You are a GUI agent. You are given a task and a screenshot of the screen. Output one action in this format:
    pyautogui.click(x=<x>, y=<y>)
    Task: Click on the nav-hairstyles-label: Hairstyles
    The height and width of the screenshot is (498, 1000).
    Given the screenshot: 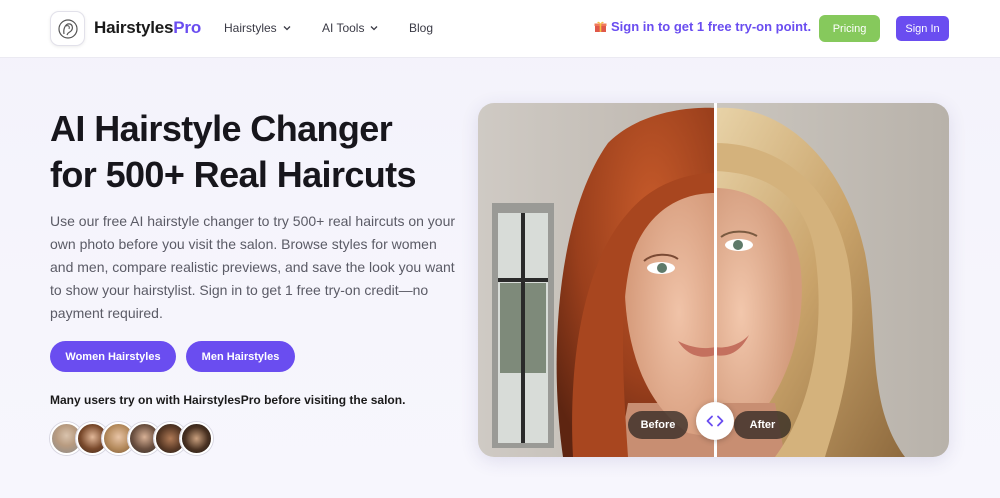 What is the action you would take?
    pyautogui.click(x=250, y=28)
    